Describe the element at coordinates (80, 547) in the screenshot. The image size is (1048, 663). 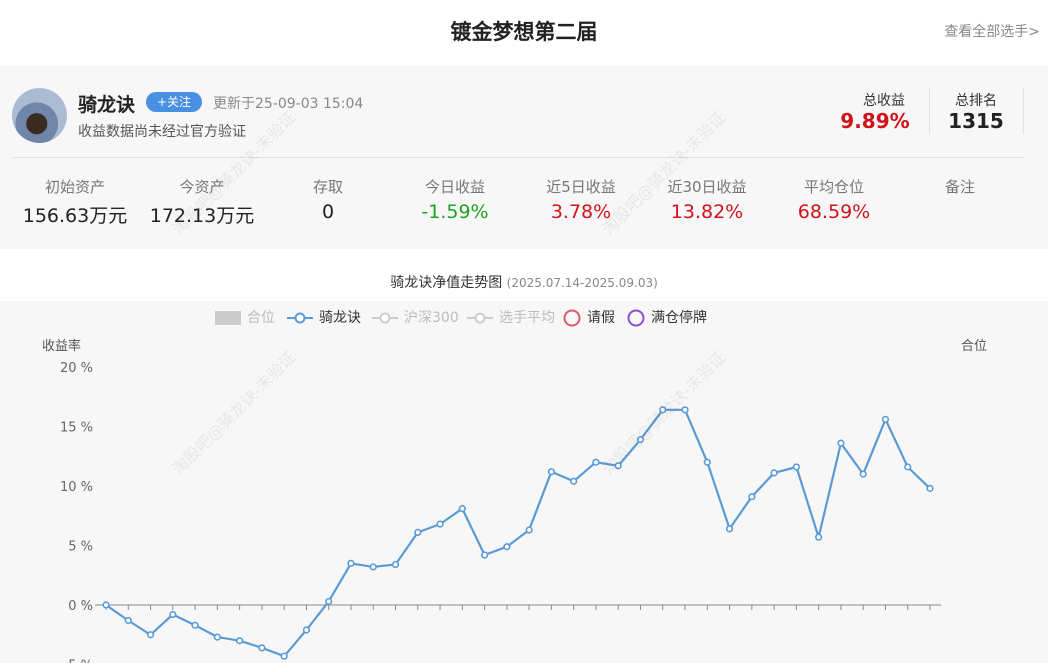
I see `y-tick-label: 5 %` at that location.